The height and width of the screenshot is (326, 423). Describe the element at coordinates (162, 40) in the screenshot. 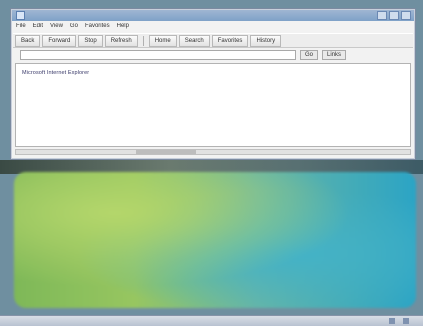

I see `home-button: Home` at that location.